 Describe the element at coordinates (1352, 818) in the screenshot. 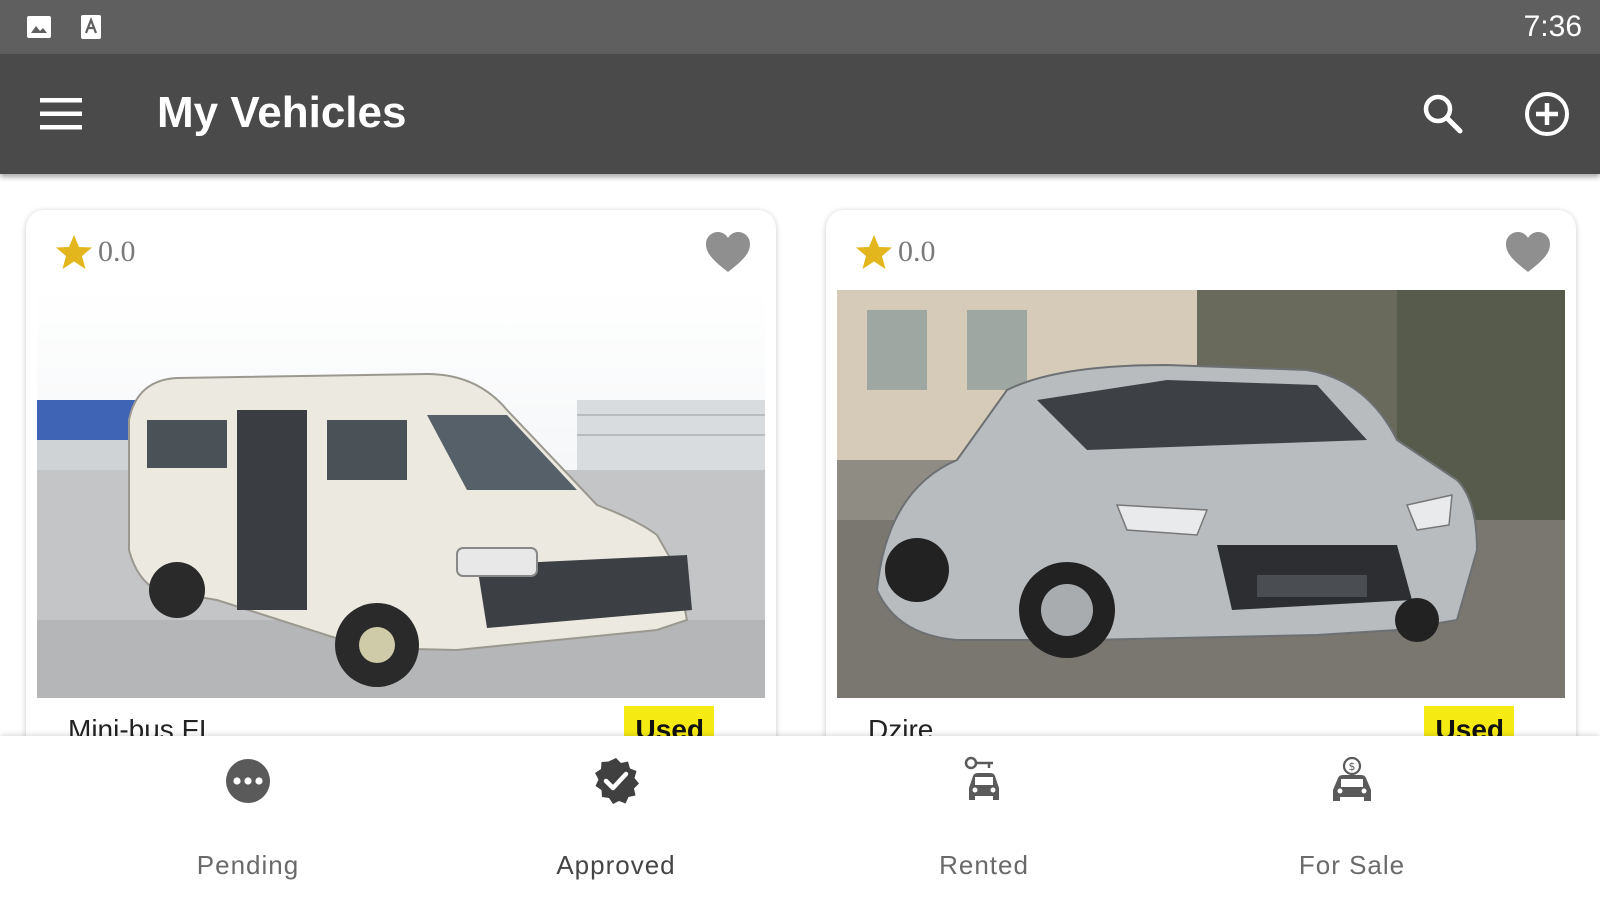

I see `nav-item-for-sale: $ For Sale` at that location.